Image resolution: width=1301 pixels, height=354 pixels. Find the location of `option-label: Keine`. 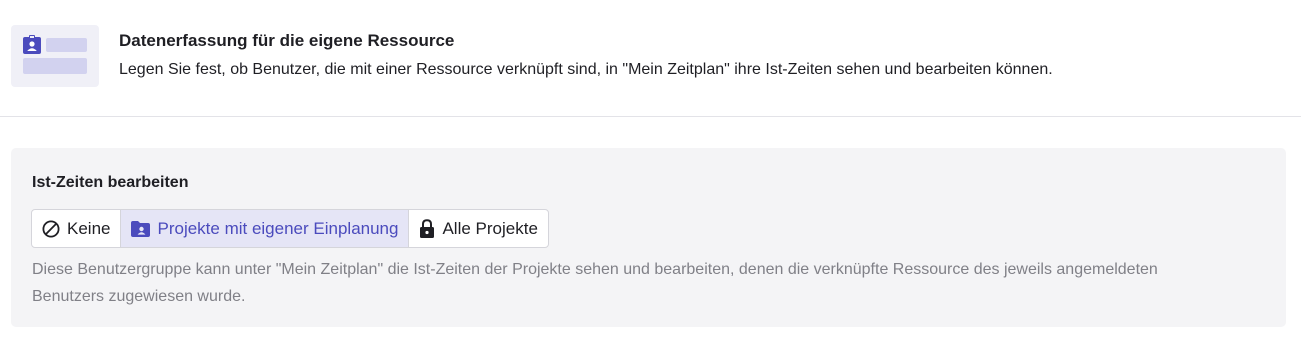

option-label: Keine is located at coordinates (89, 228).